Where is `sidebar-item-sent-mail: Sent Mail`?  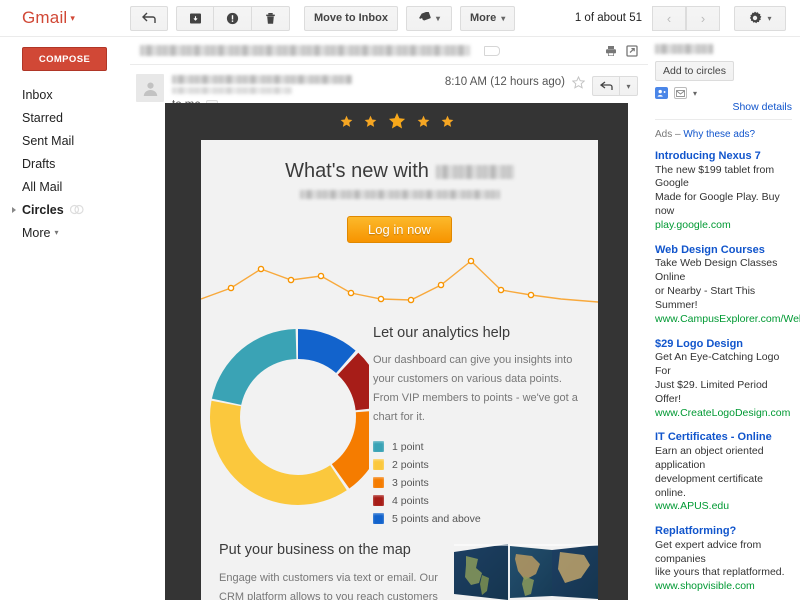 sidebar-item-sent-mail: Sent Mail is located at coordinates (65, 140).